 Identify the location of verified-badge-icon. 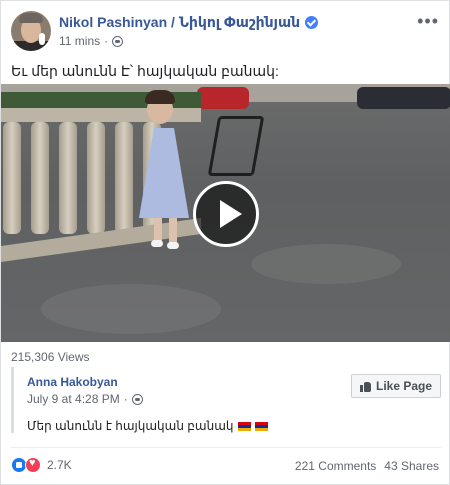
(312, 22).